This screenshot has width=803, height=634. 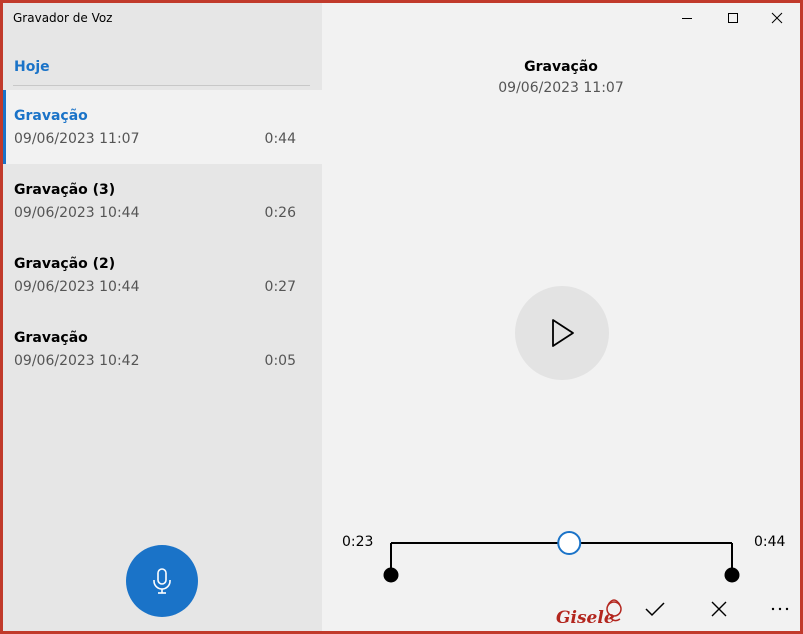 I want to click on save-trim-button, so click(x=655, y=609).